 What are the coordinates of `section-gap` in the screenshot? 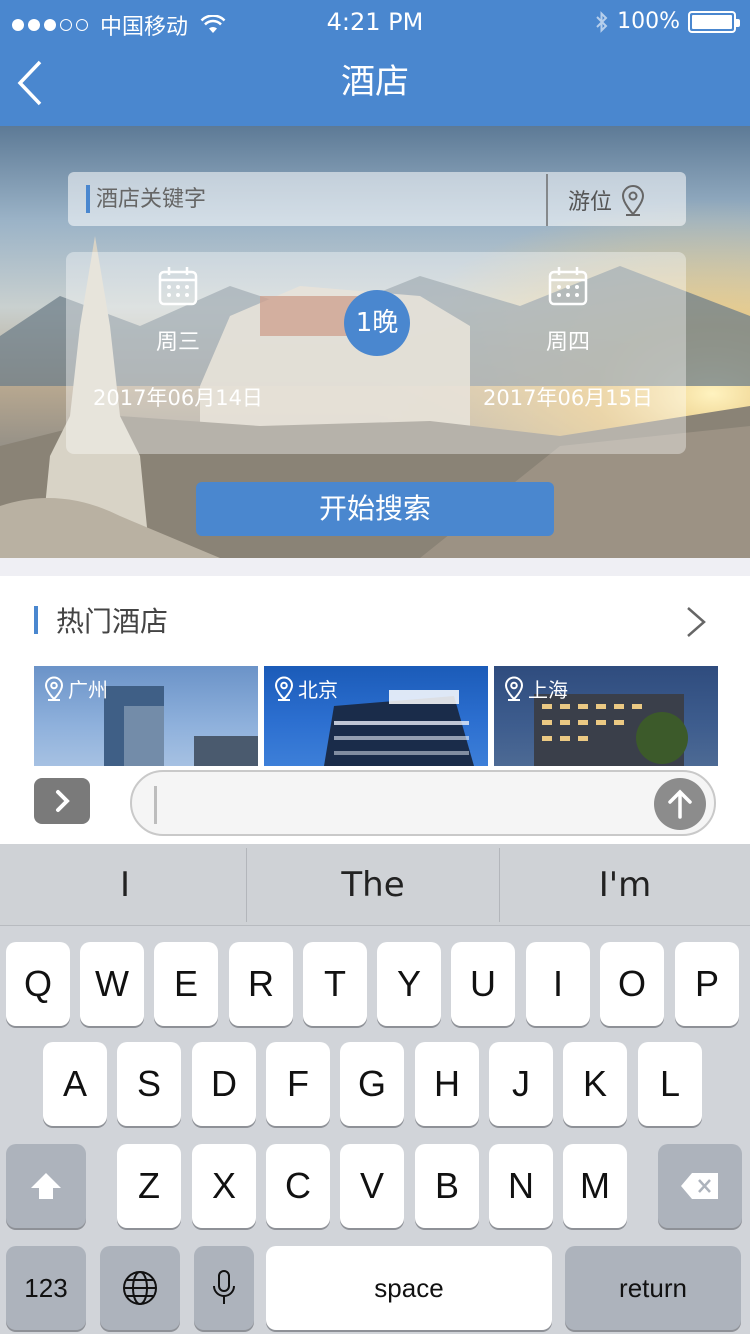 It's located at (375, 567).